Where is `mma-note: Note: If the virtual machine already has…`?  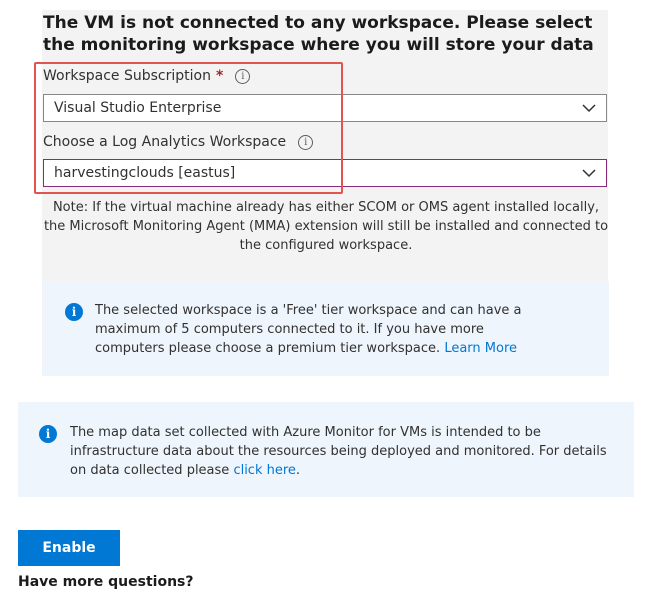 mma-note: Note: If the virtual machine already has… is located at coordinates (326, 226).